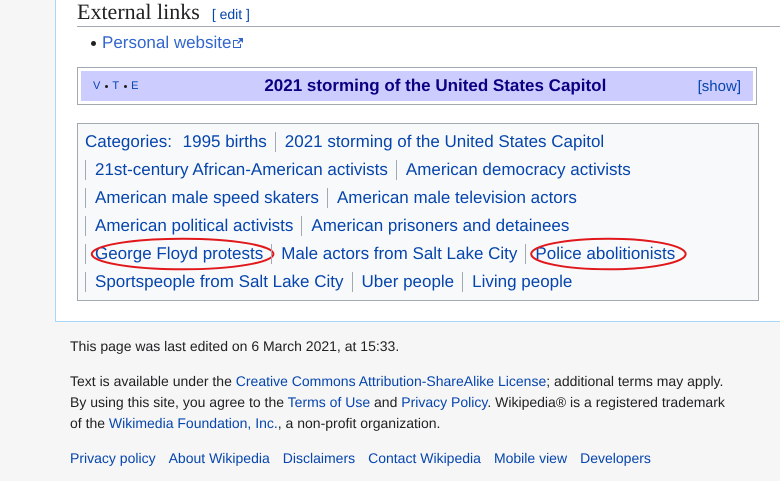  What do you see at coordinates (219, 458) in the screenshot?
I see `footer-link: About Wikipedia` at bounding box center [219, 458].